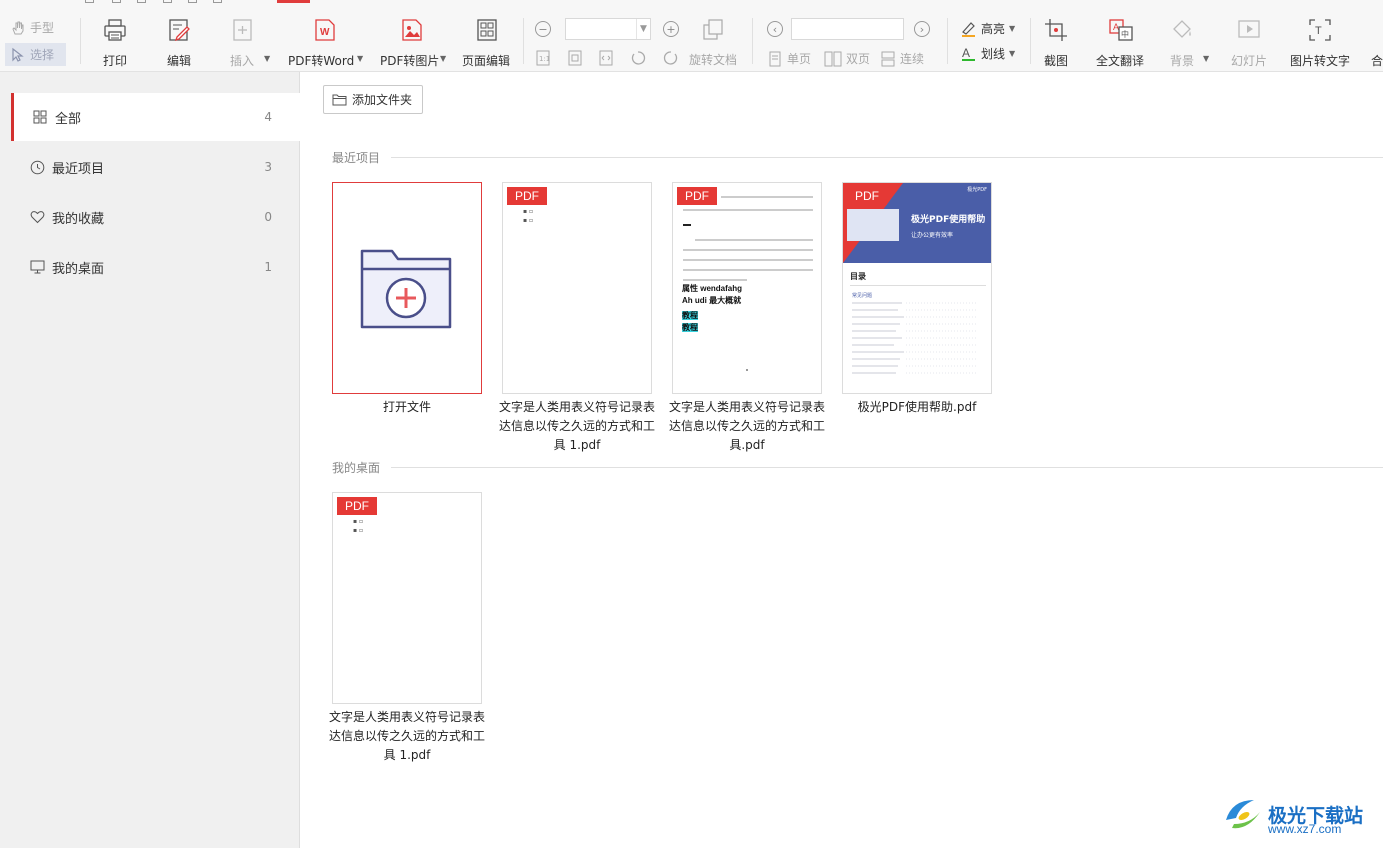 This screenshot has width=1383, height=848. Describe the element at coordinates (799, 59) in the screenshot. I see `single-page-label: 单页` at that location.